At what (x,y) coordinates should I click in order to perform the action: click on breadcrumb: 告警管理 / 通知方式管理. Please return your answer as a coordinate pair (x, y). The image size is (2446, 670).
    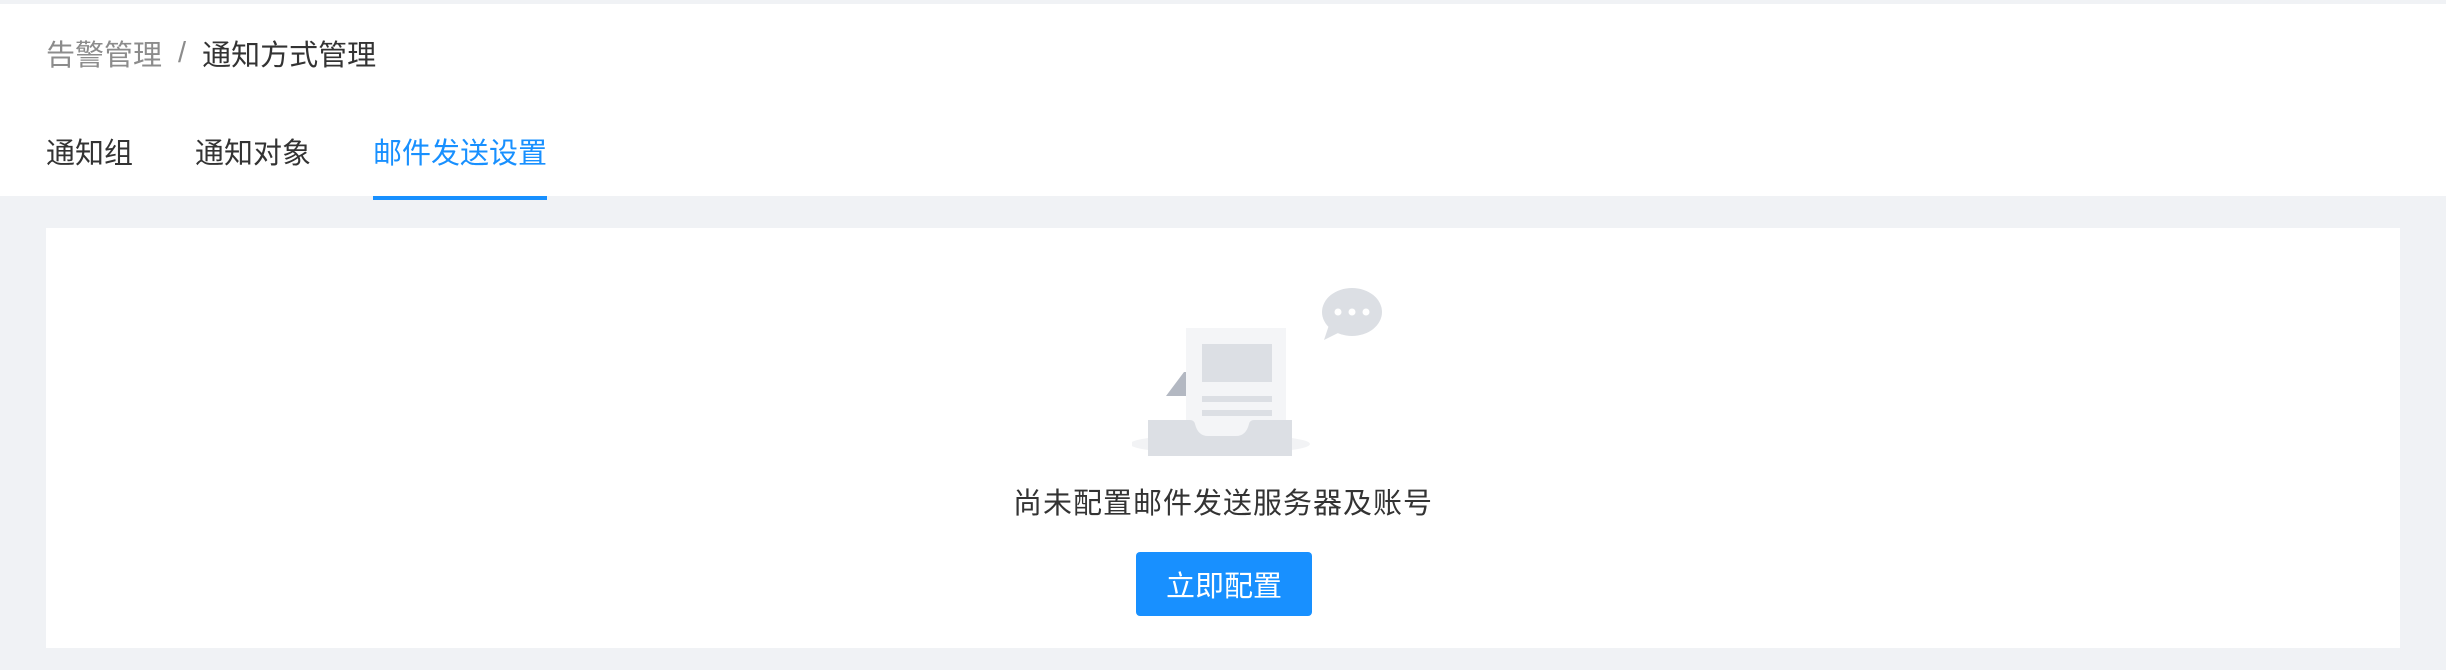
    Looking at the image, I should click on (211, 53).